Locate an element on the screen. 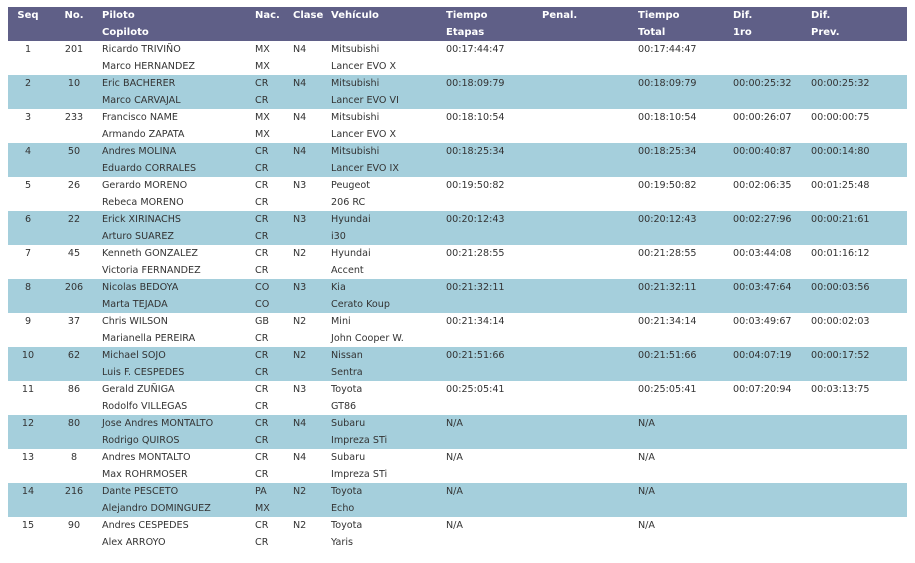 The width and height of the screenshot is (915, 563). cell-no: 86 is located at coordinates (74, 389).